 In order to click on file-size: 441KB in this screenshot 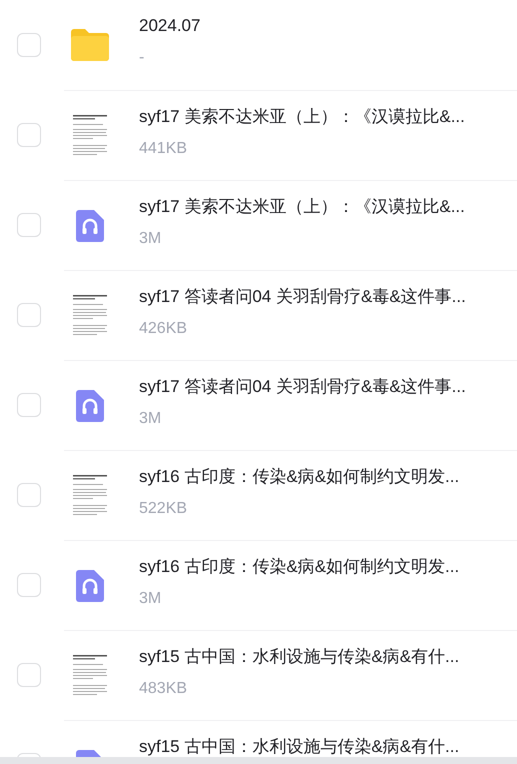, I will do `click(163, 149)`.